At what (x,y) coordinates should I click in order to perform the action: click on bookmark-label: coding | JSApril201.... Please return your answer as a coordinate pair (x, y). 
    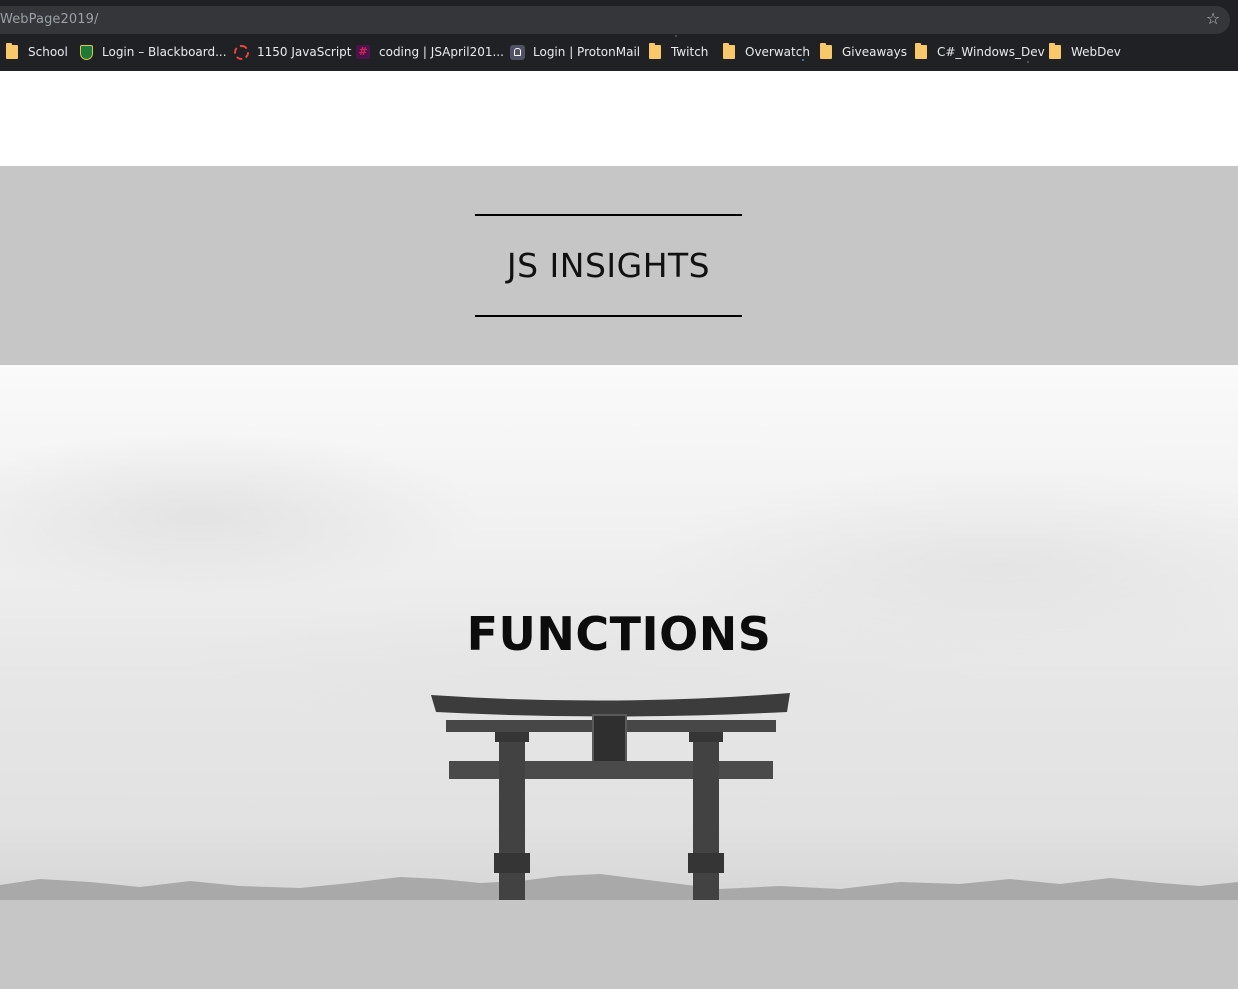
    Looking at the image, I should click on (441, 52).